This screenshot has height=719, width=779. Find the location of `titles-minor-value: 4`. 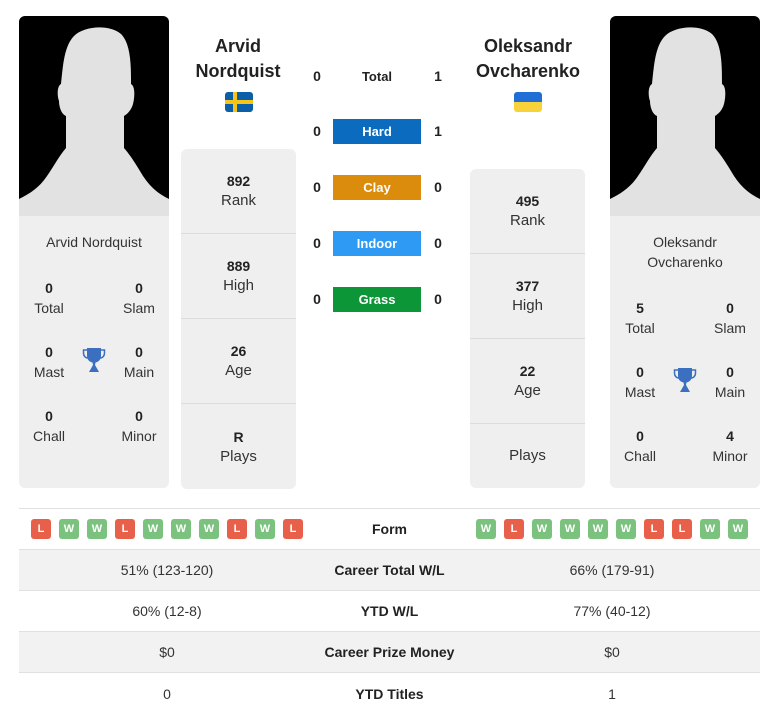

titles-minor-value: 4 is located at coordinates (730, 436).